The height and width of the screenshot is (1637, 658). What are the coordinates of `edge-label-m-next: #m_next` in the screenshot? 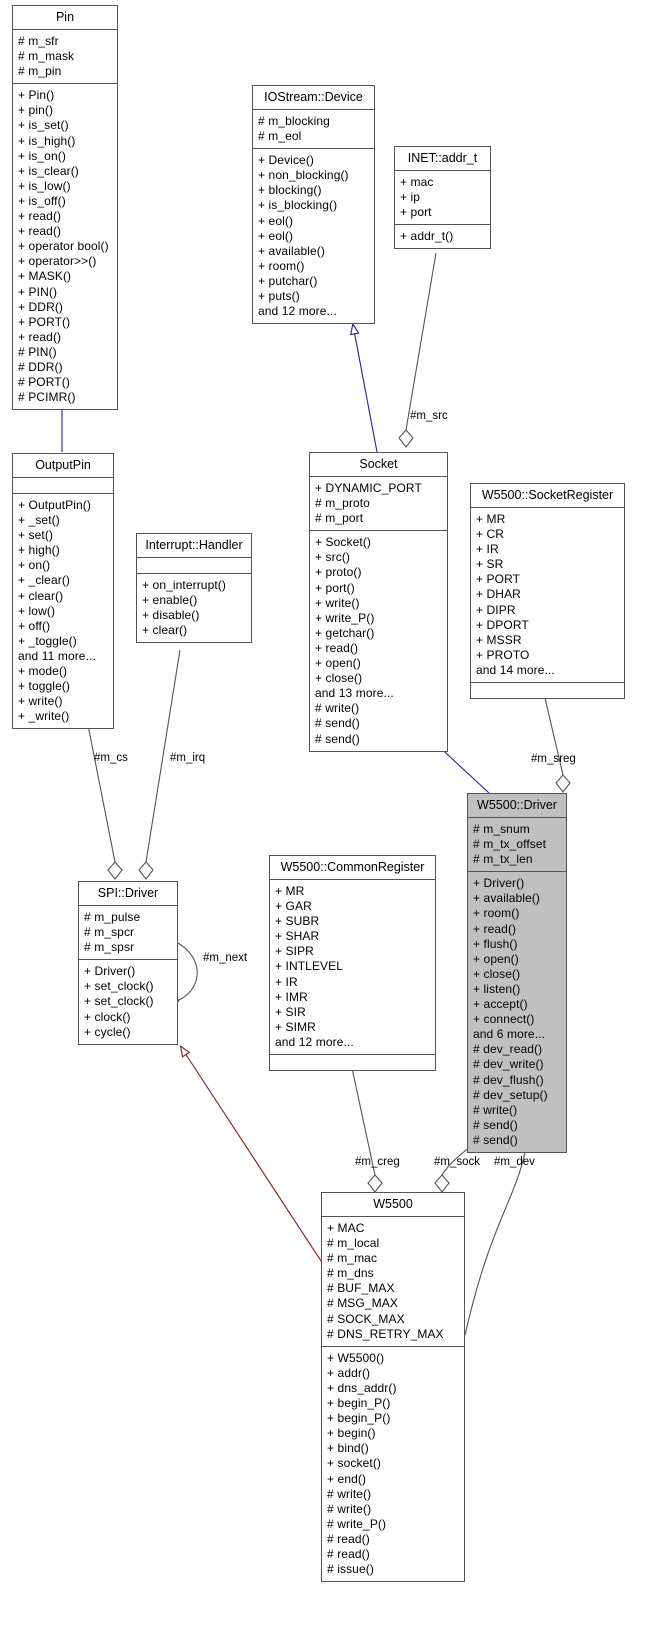 It's located at (225, 958).